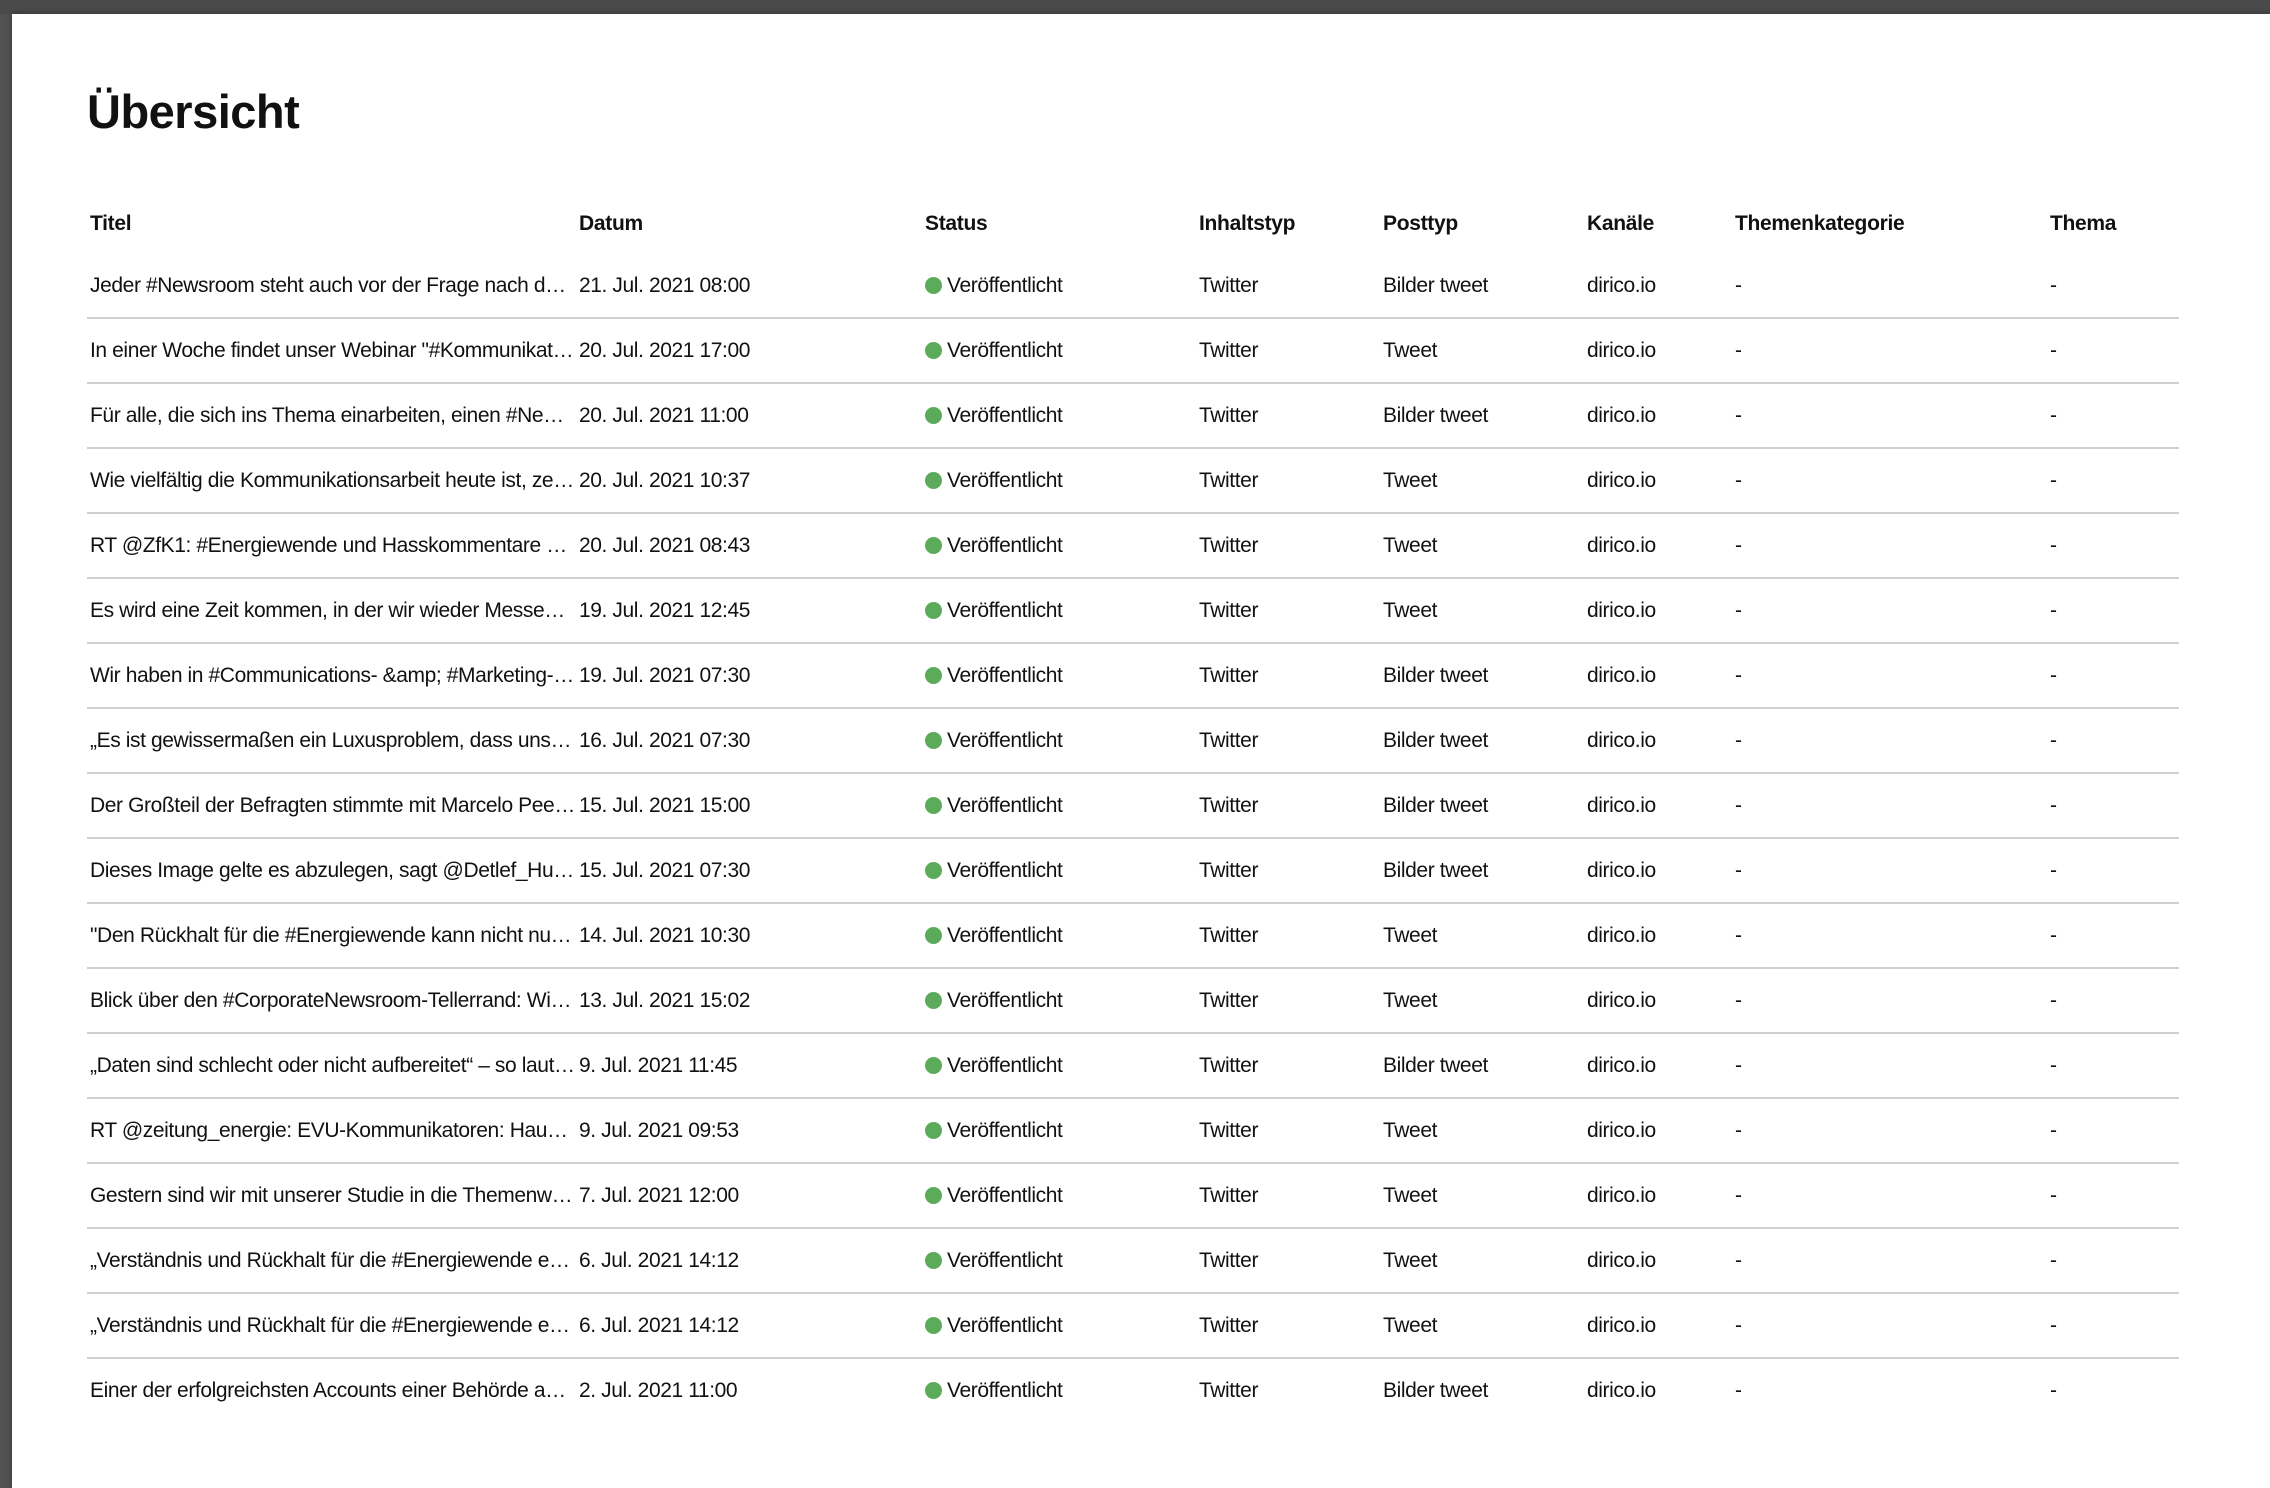  I want to click on cell-date: 16. Jul. 2021 07:30, so click(749, 741).